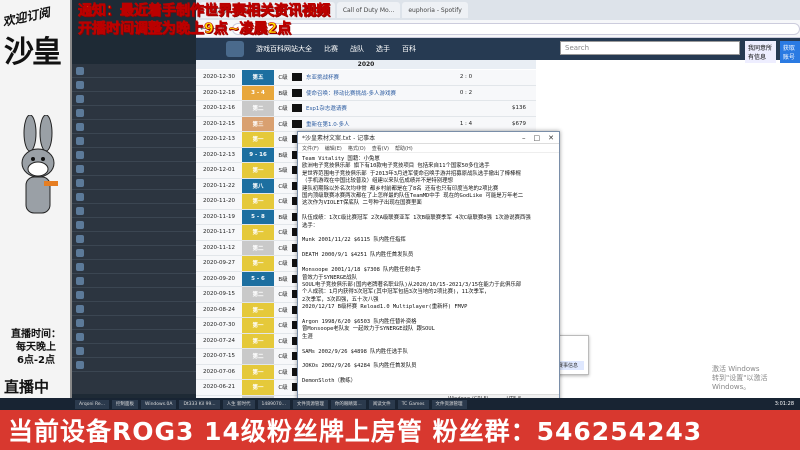 This screenshot has height=450, width=800. I want to click on notice-line: 通知：最近着手制作世界赛相关资讯视频, so click(204, 11).